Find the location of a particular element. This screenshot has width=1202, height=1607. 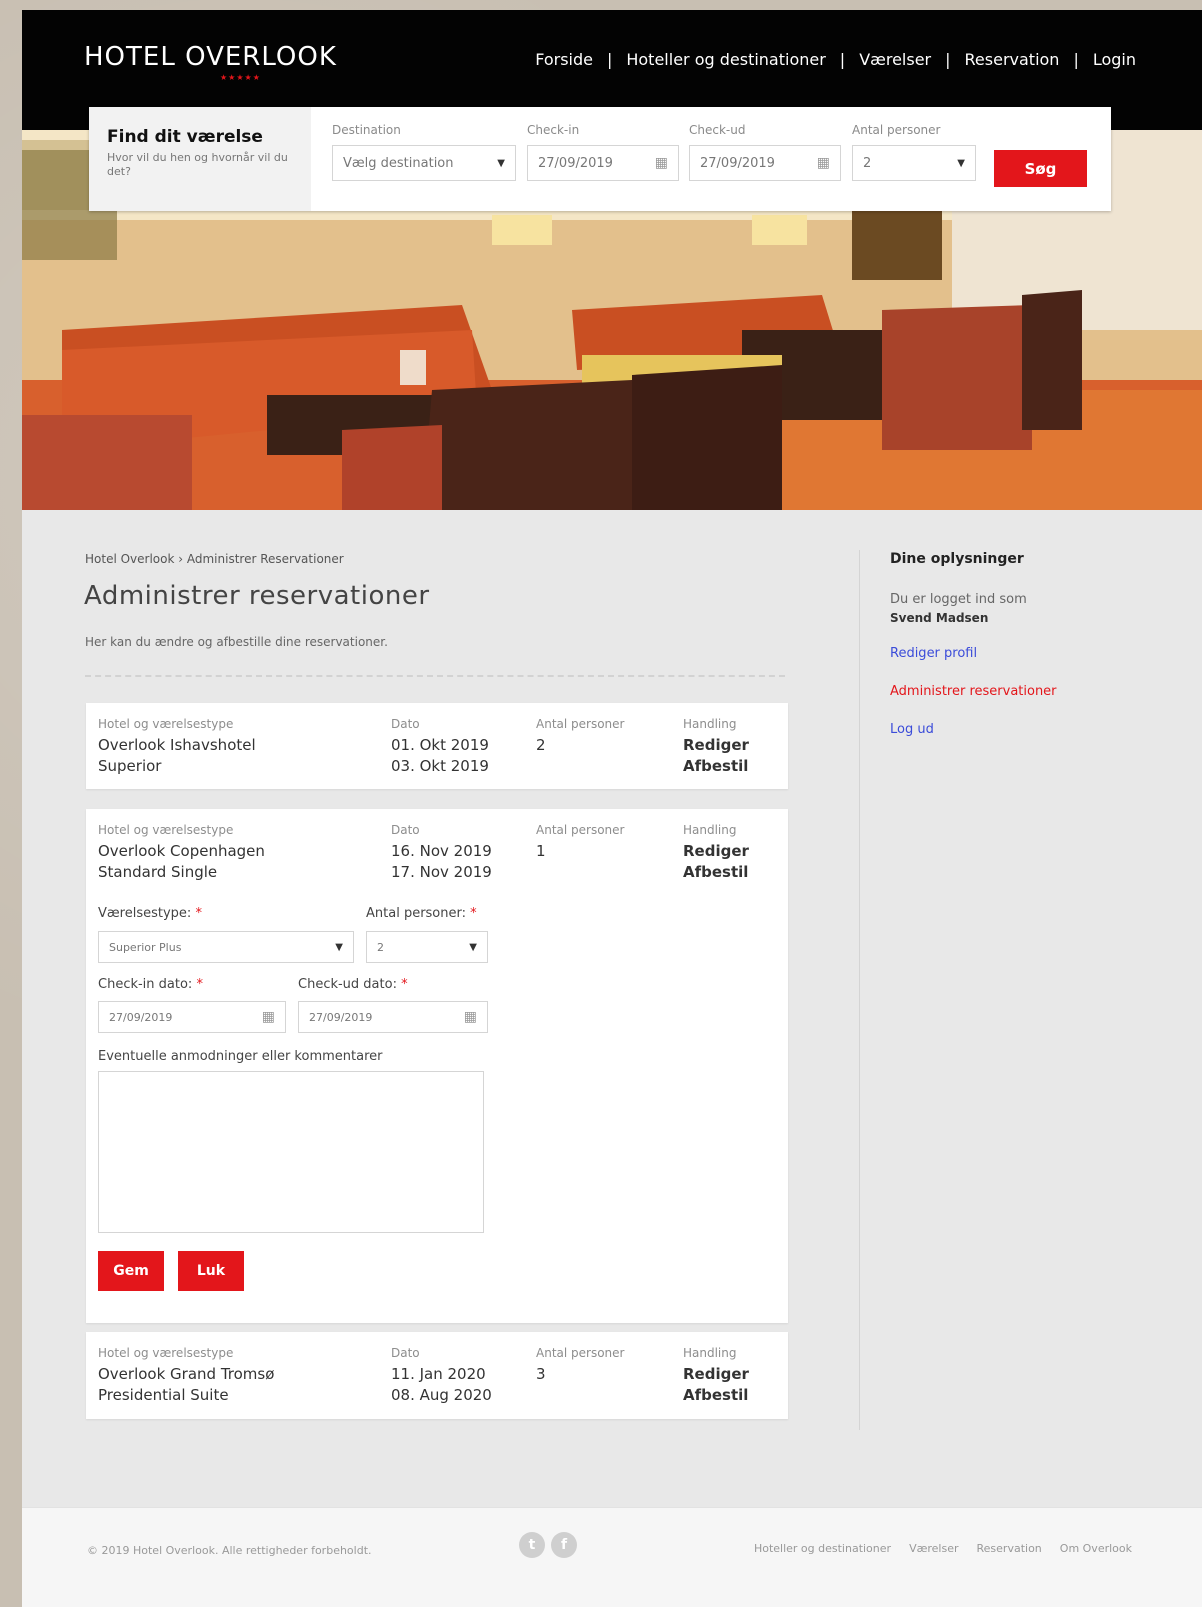

nav-forside: Forside is located at coordinates (564, 59).